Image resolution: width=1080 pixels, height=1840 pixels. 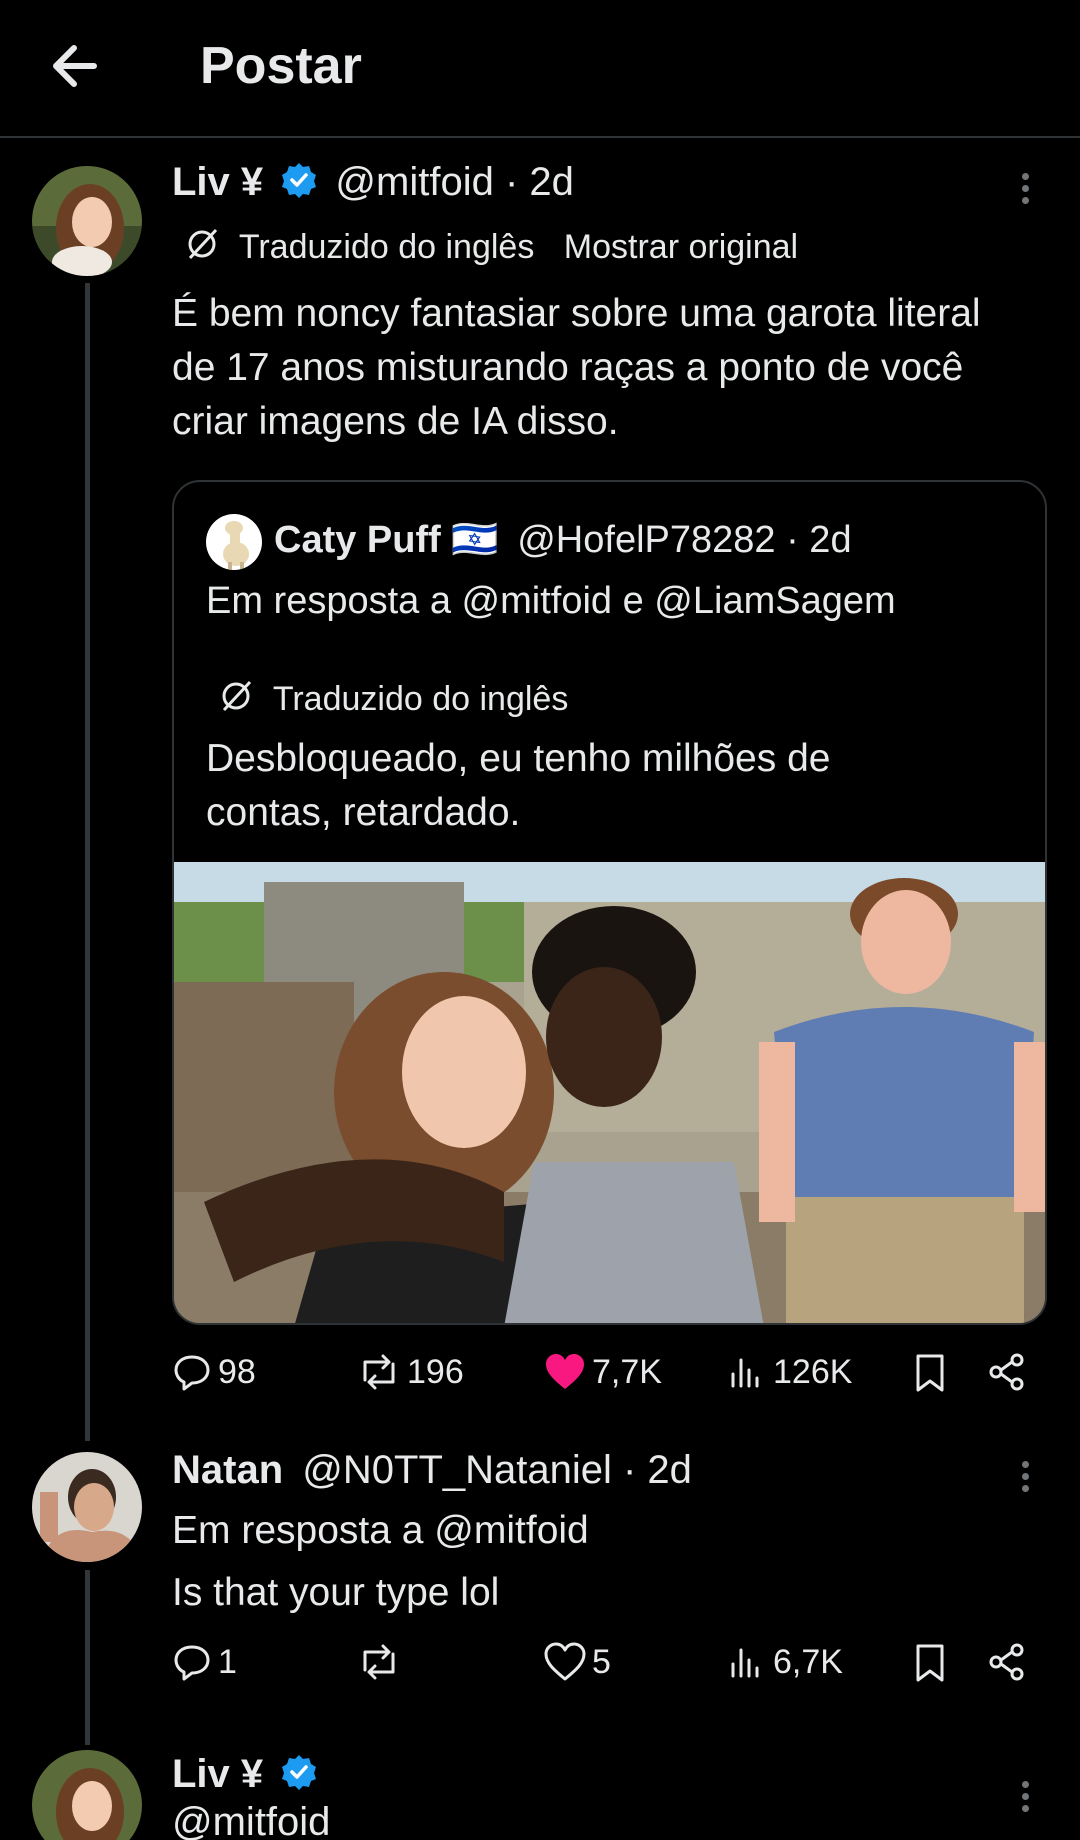 I want to click on repost-button, so click(x=382, y=1662).